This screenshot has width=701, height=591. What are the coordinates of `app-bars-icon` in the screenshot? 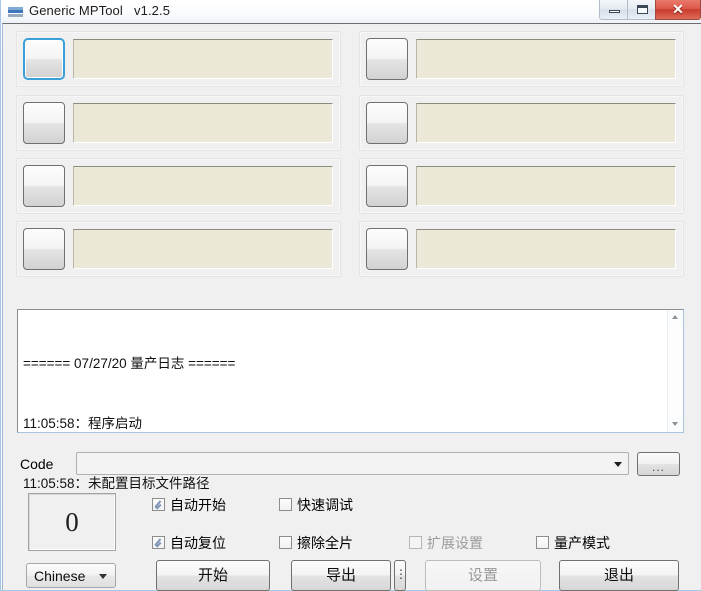 It's located at (15, 12).